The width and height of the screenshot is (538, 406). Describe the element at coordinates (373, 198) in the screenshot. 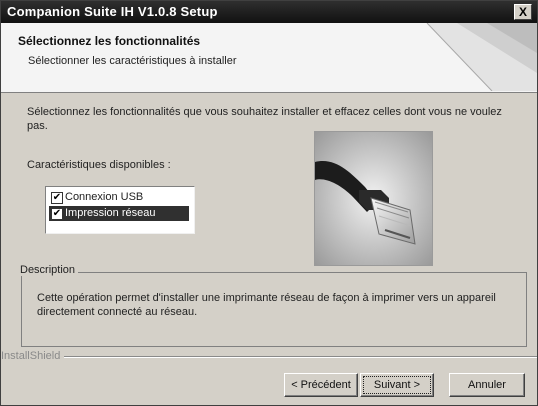

I see `network-cable-image` at that location.